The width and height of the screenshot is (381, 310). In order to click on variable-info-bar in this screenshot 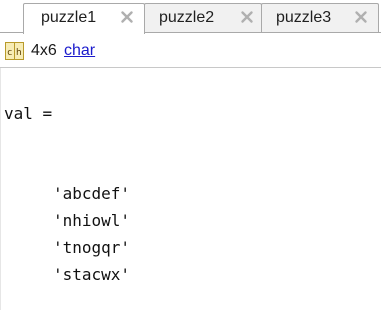, I will do `click(190, 50)`.